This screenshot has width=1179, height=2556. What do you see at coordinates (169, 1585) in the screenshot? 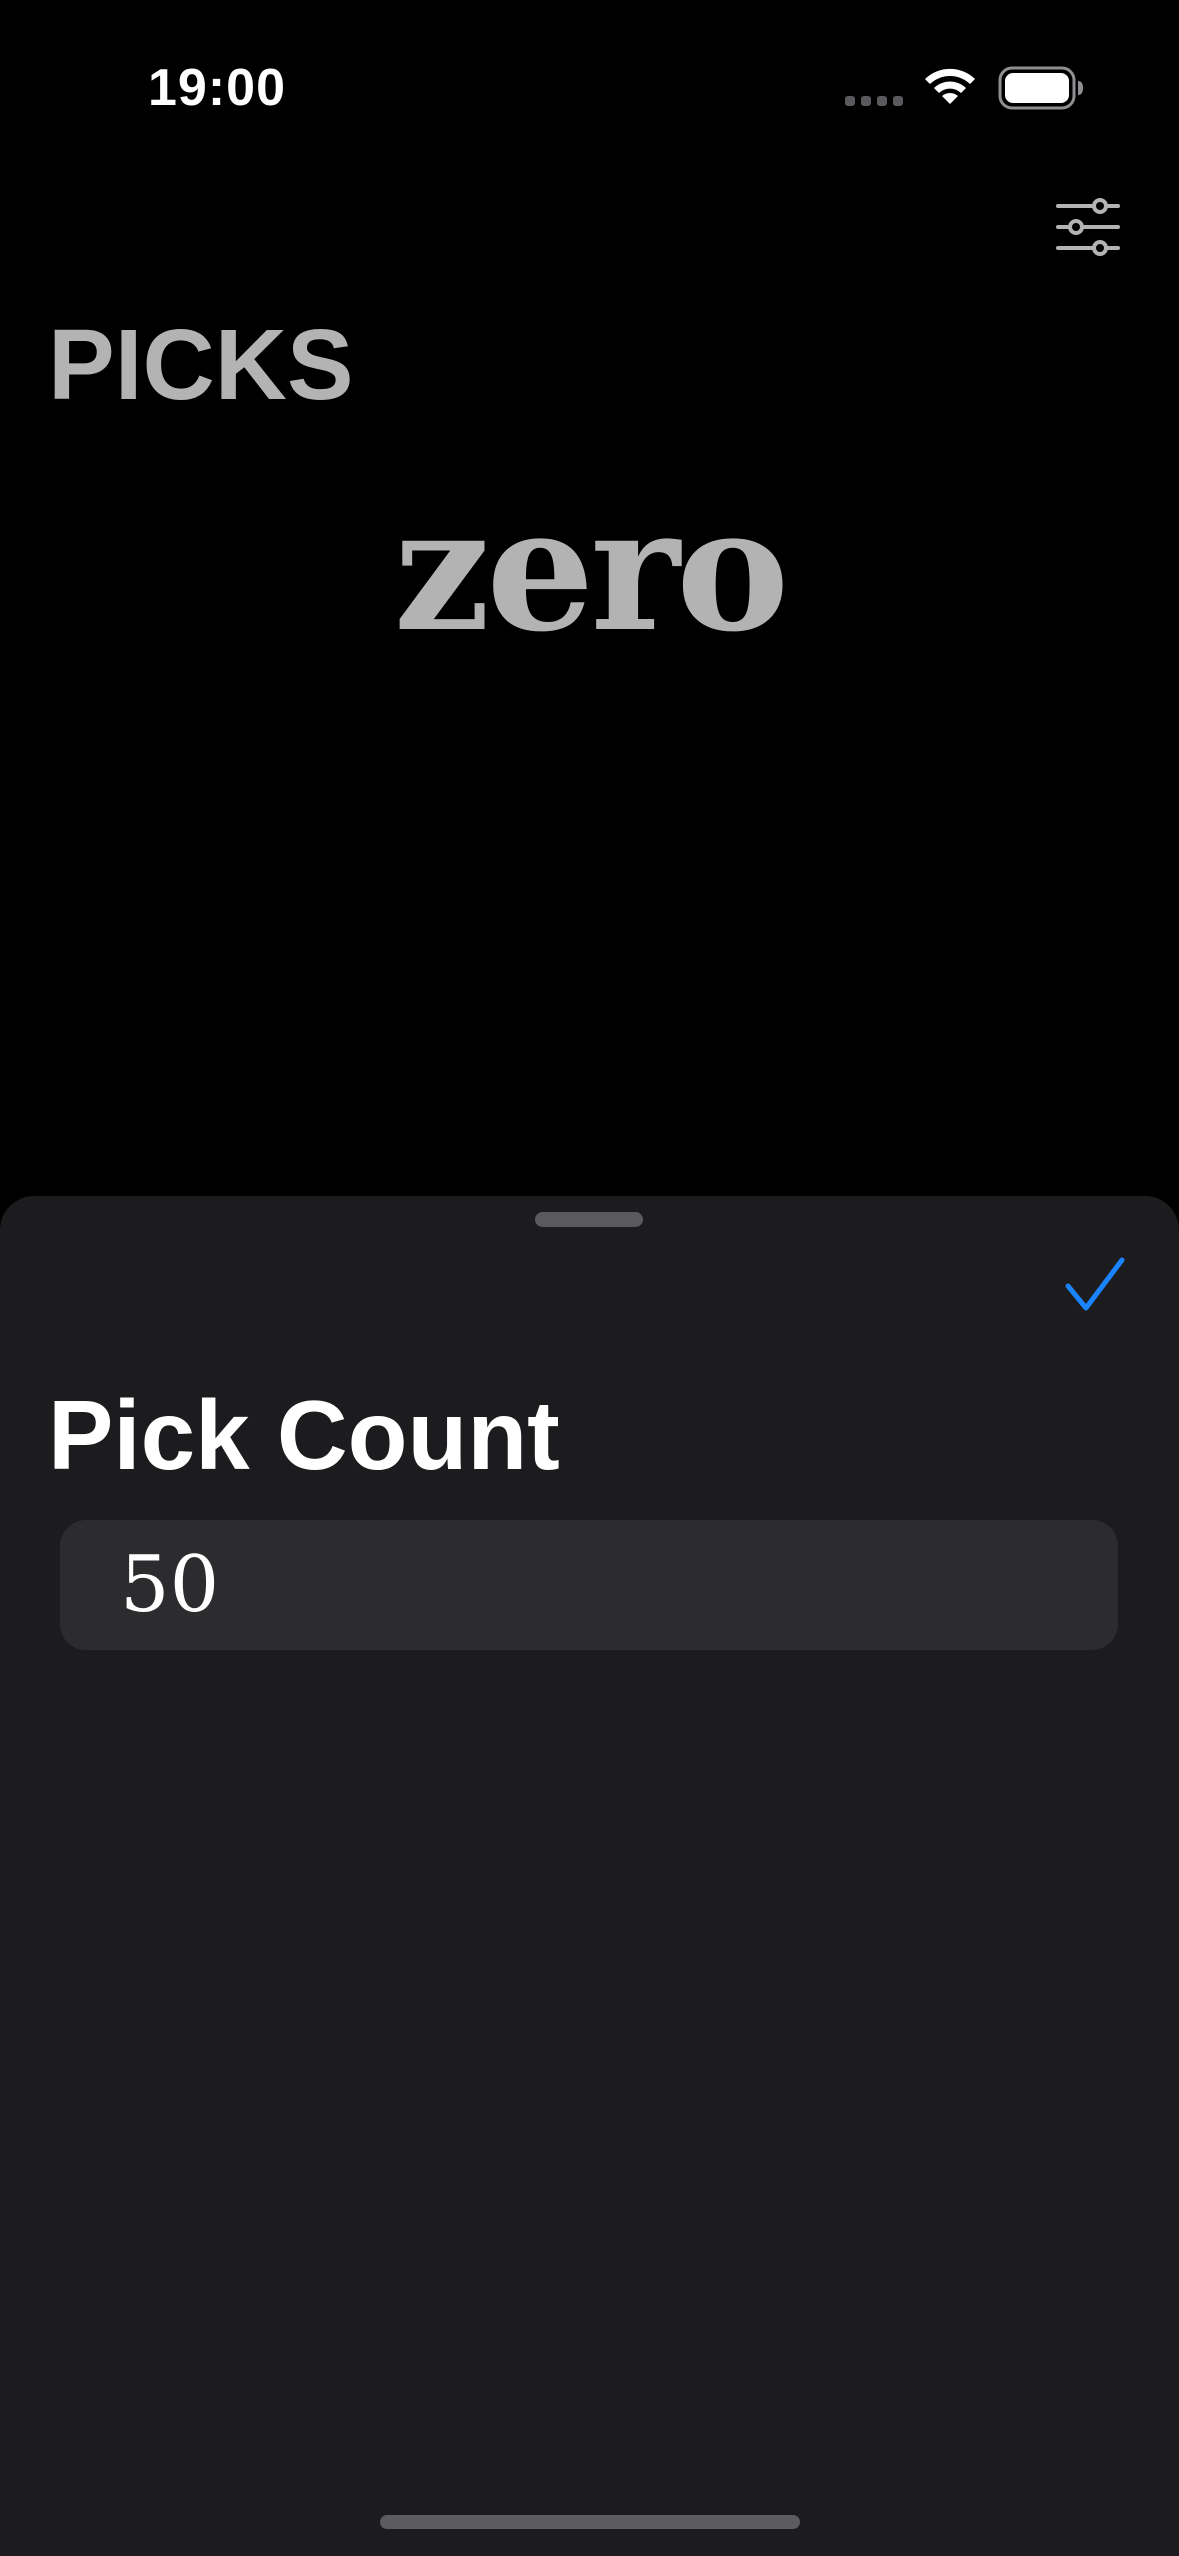
I see `pick-count-value: 50` at bounding box center [169, 1585].